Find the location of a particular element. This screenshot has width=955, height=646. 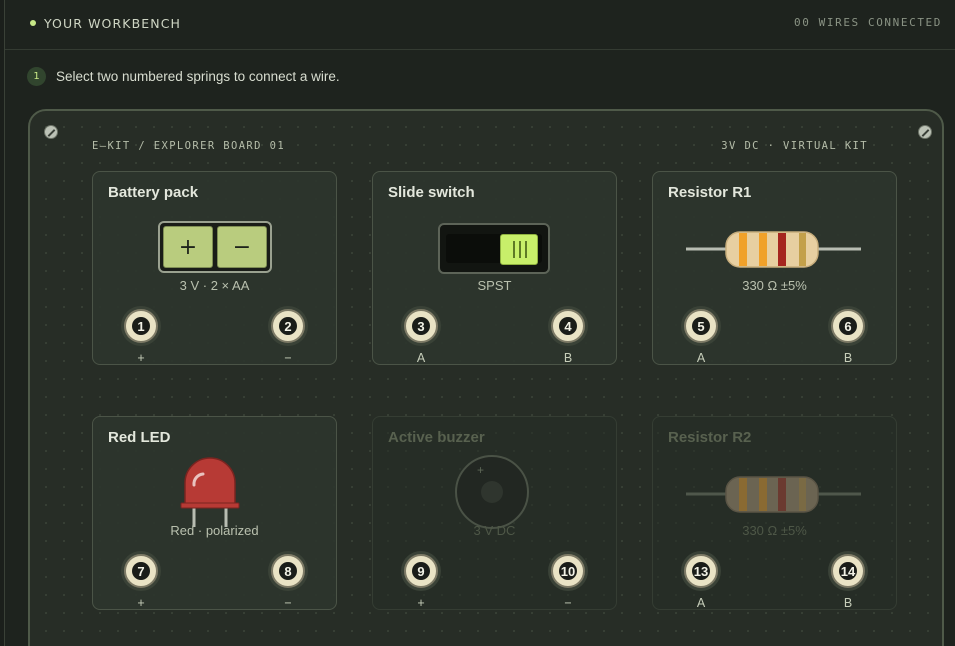

terminal-6: 6 is located at coordinates (848, 326).